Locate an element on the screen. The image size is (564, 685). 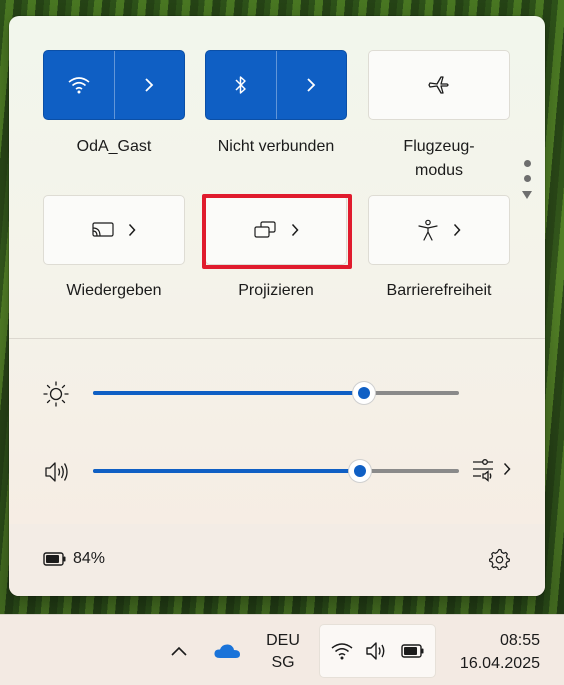
wifi-tile-label: OdA_Gast is located at coordinates (114, 146).